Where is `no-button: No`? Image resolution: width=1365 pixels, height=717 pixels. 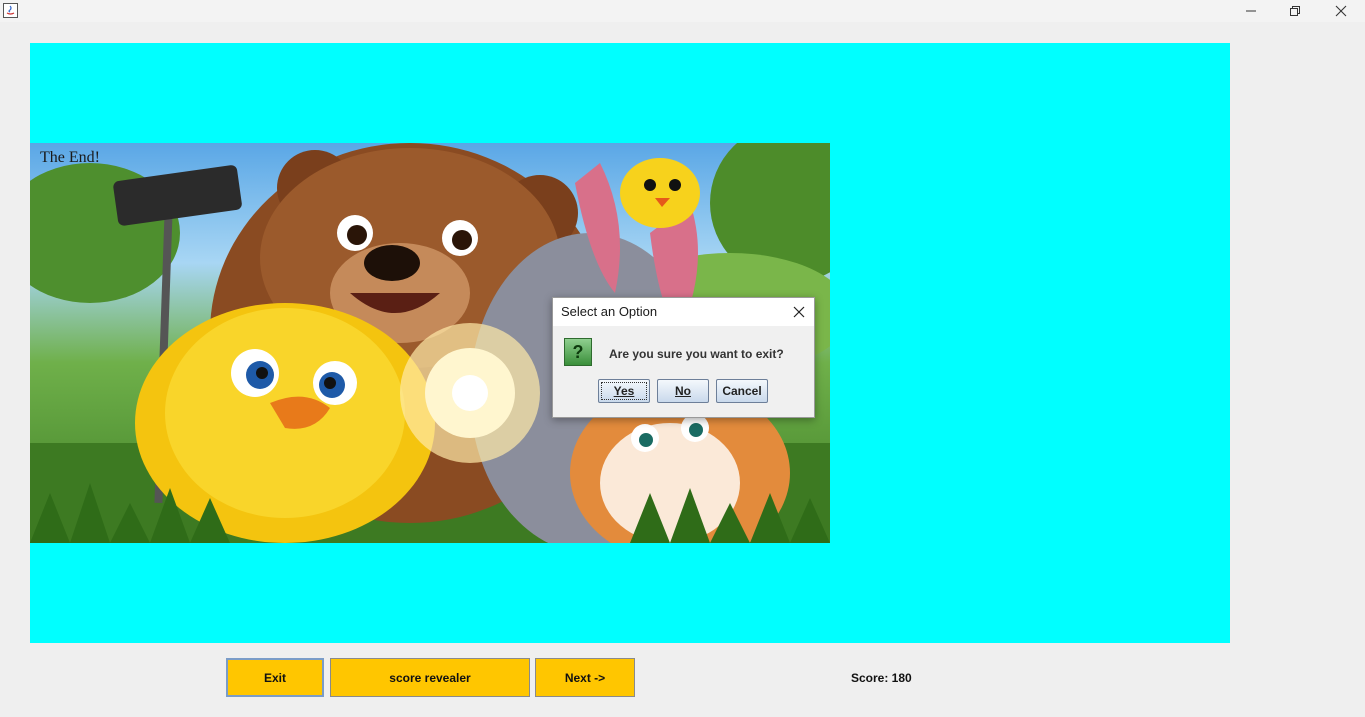 no-button: No is located at coordinates (683, 391).